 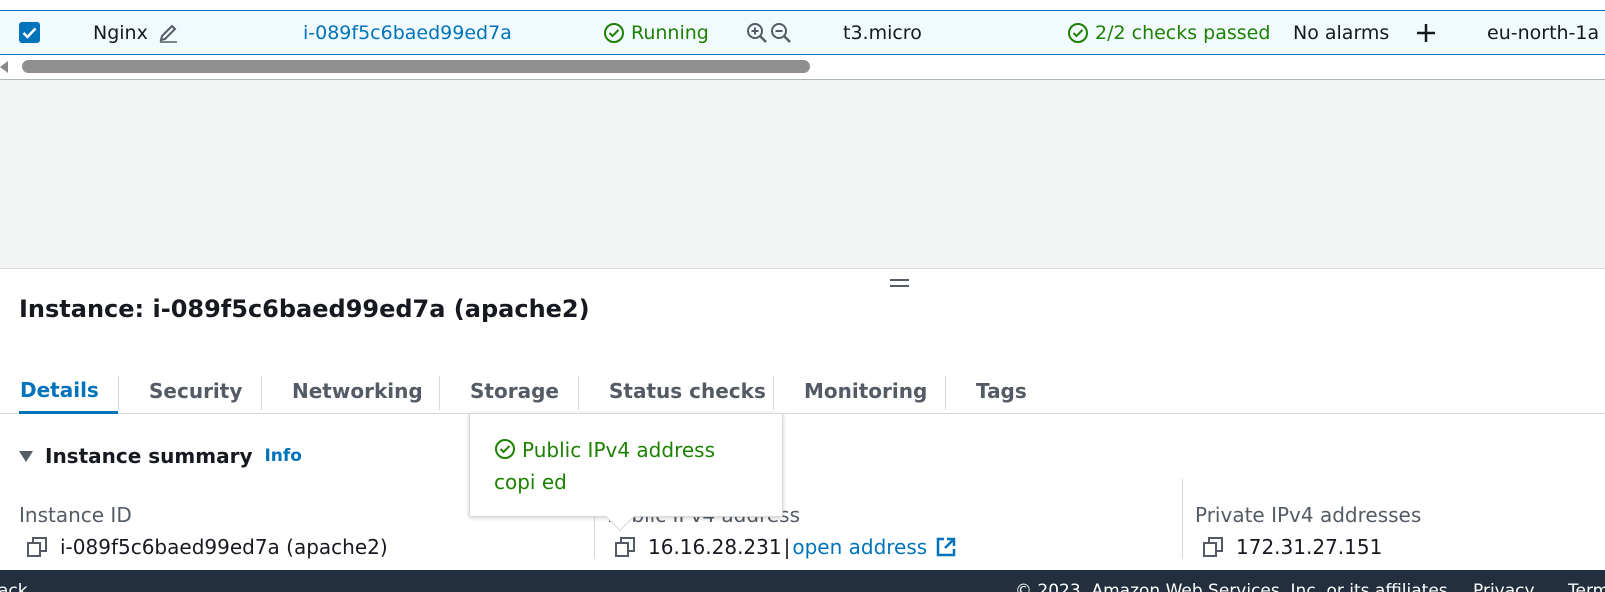 I want to click on instance-summary-toggle: Instance summary Info, so click(x=160, y=456).